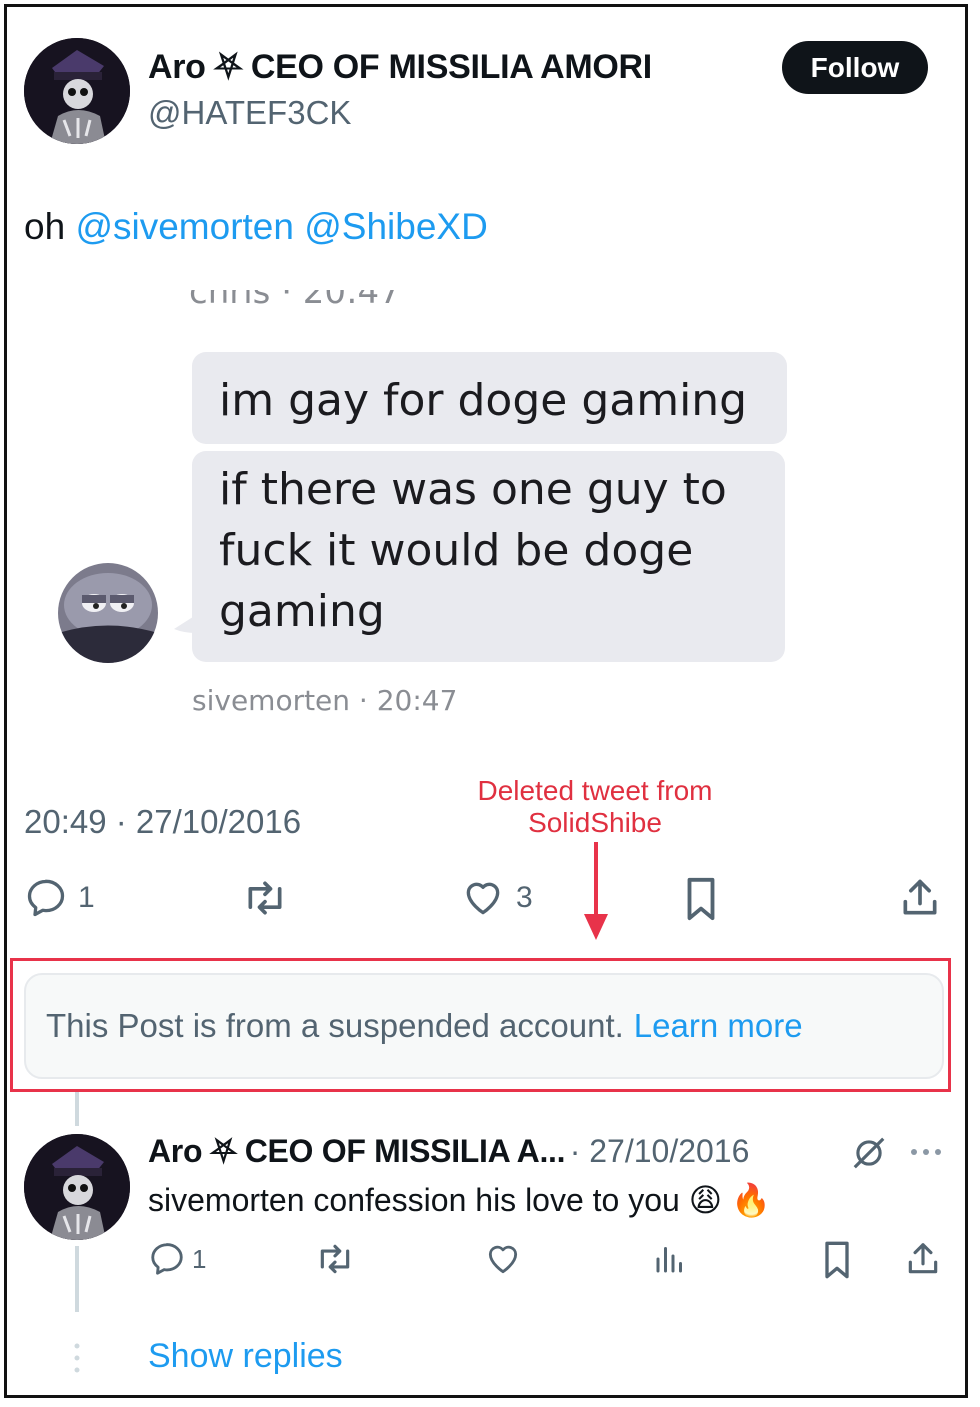  I want to click on reply-views-action, so click(670, 1259).